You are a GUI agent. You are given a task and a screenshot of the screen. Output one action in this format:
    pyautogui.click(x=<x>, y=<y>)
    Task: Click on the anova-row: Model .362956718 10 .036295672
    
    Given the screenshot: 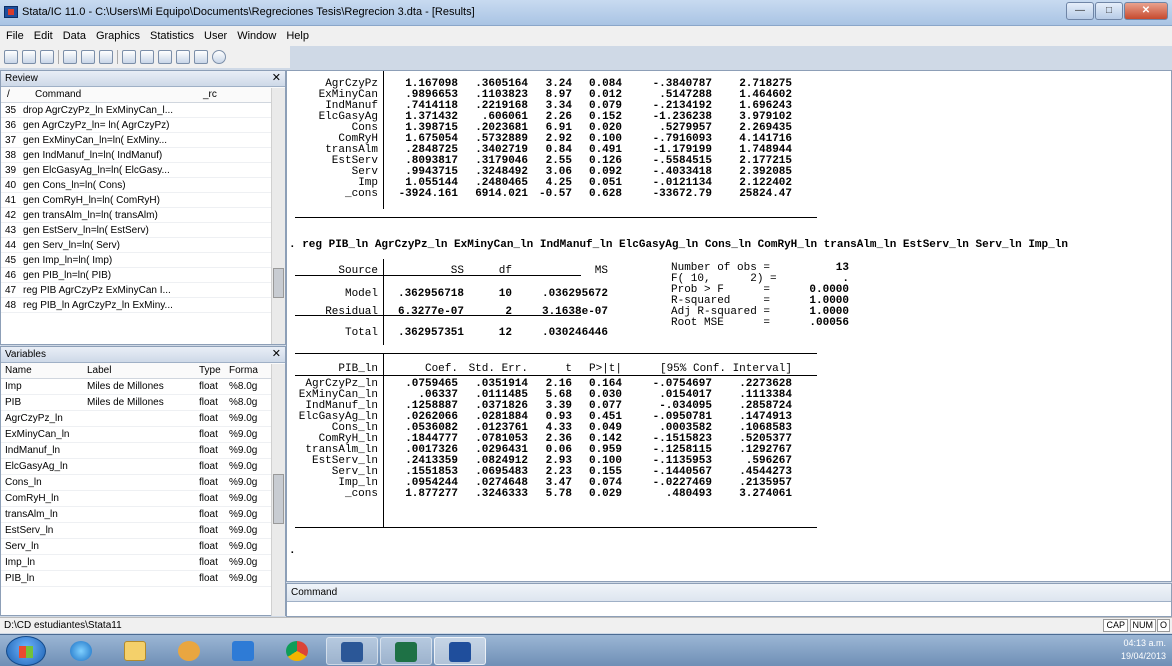 What is the action you would take?
    pyautogui.click(x=449, y=294)
    